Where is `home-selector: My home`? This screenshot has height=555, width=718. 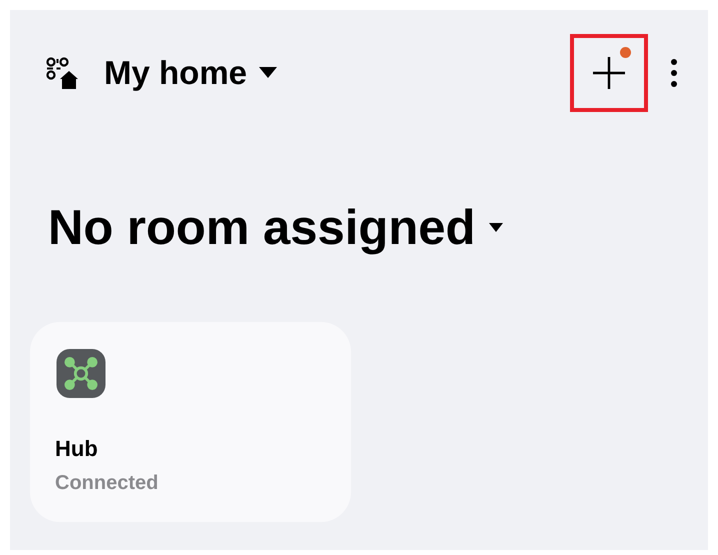 home-selector: My home is located at coordinates (191, 73).